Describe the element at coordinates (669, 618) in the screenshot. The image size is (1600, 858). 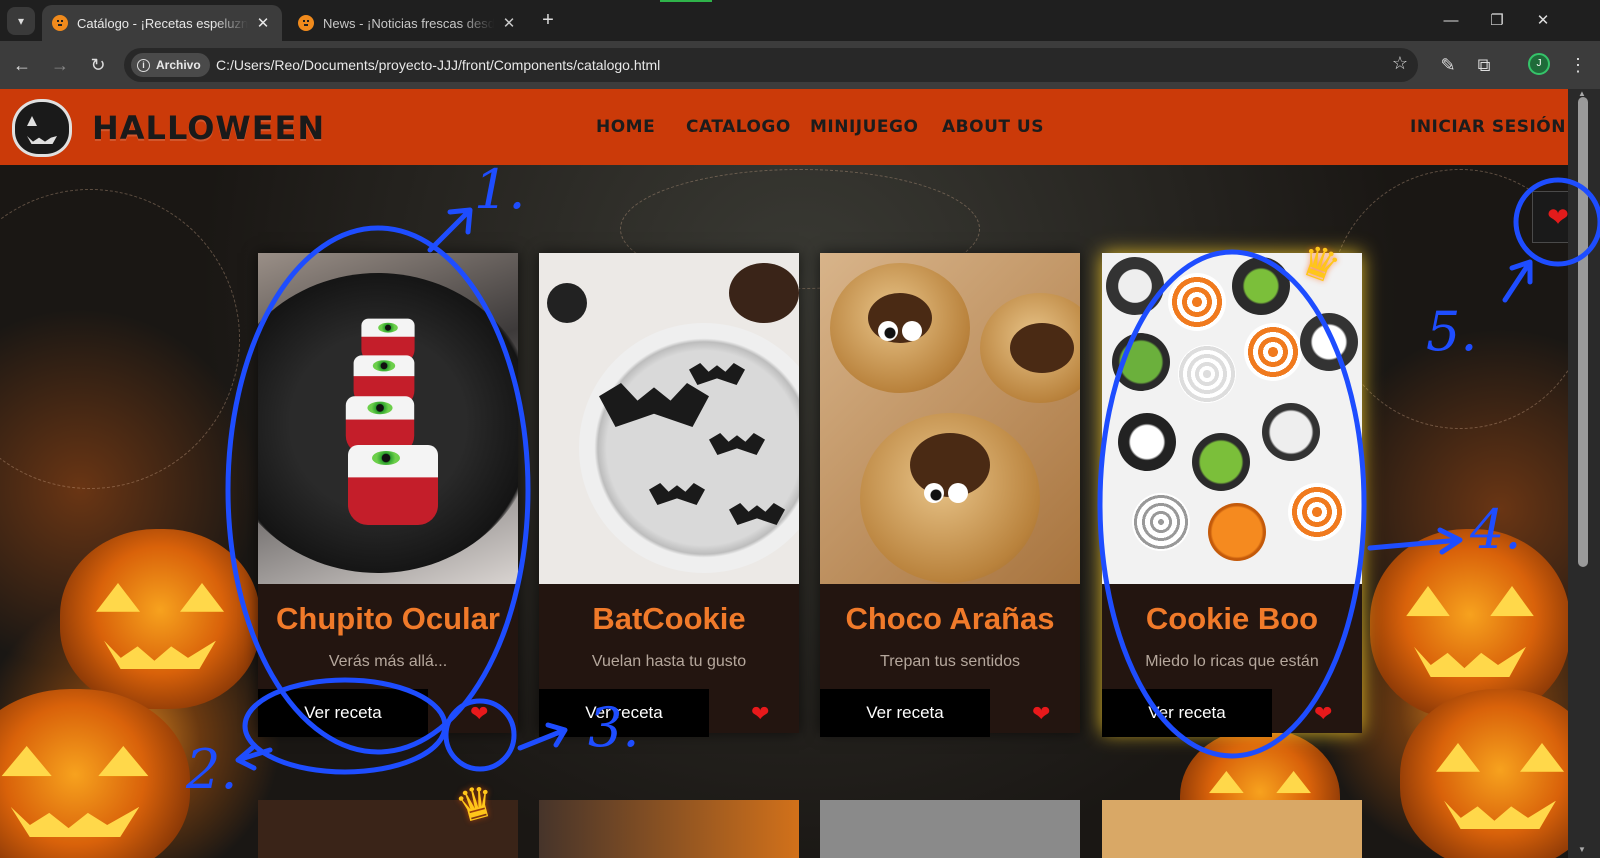
I see `recipe-title: BatCookie` at that location.